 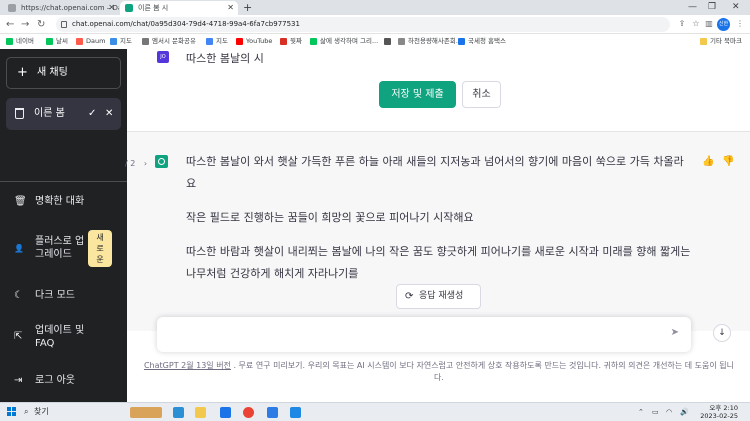 What do you see at coordinates (187, 365) in the screenshot?
I see `version-link: ChatGPT 2월 13일 버전` at bounding box center [187, 365].